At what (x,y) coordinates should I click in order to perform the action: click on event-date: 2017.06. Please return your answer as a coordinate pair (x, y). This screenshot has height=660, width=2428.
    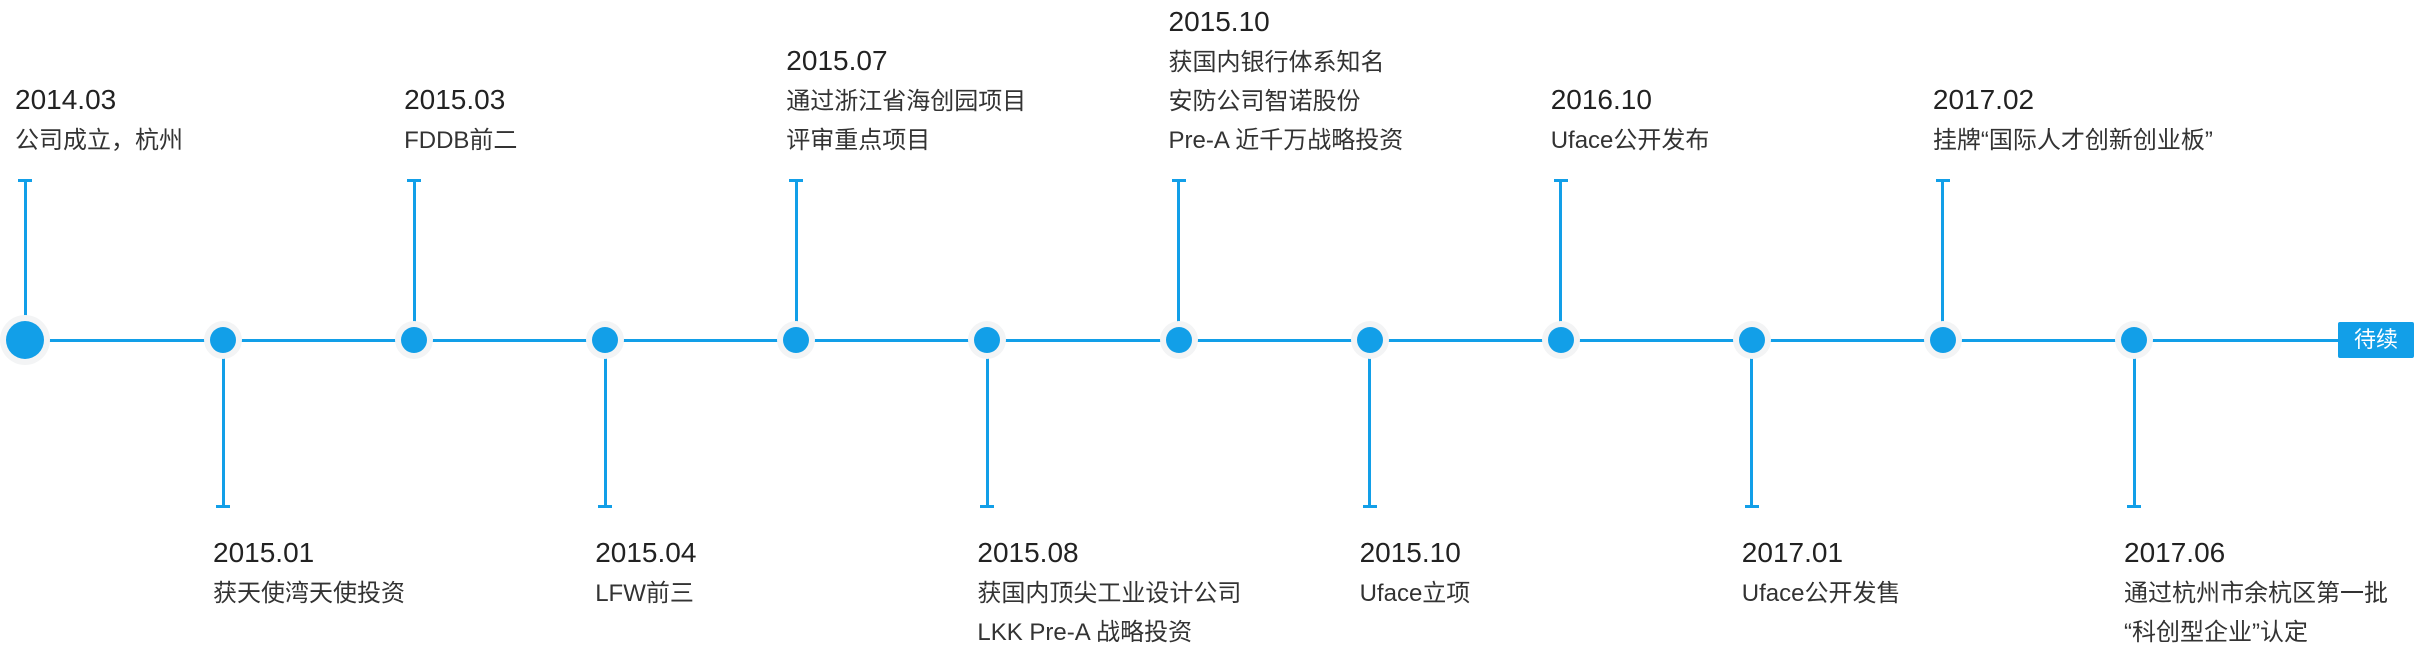
    Looking at the image, I should click on (2175, 552).